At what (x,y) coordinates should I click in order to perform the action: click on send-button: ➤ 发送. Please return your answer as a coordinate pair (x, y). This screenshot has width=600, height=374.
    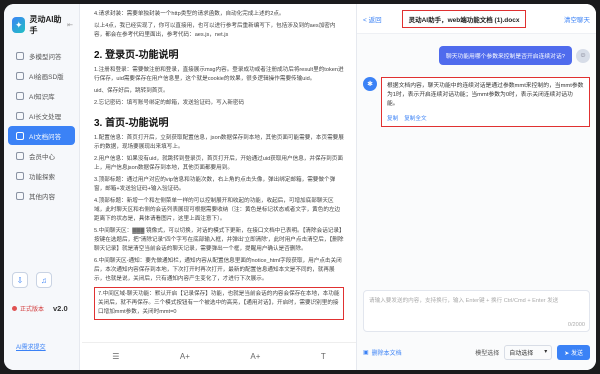
    Looking at the image, I should click on (573, 352).